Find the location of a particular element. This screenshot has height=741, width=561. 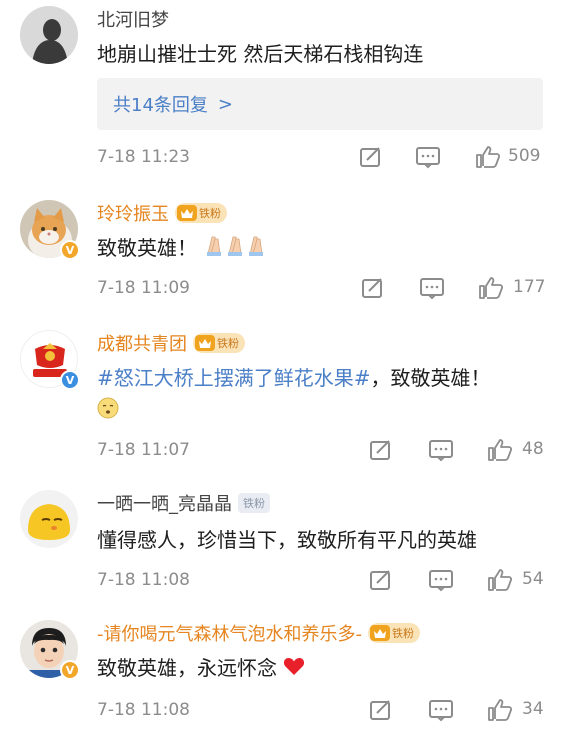

timestamp: 7-18 11:09 is located at coordinates (143, 288).